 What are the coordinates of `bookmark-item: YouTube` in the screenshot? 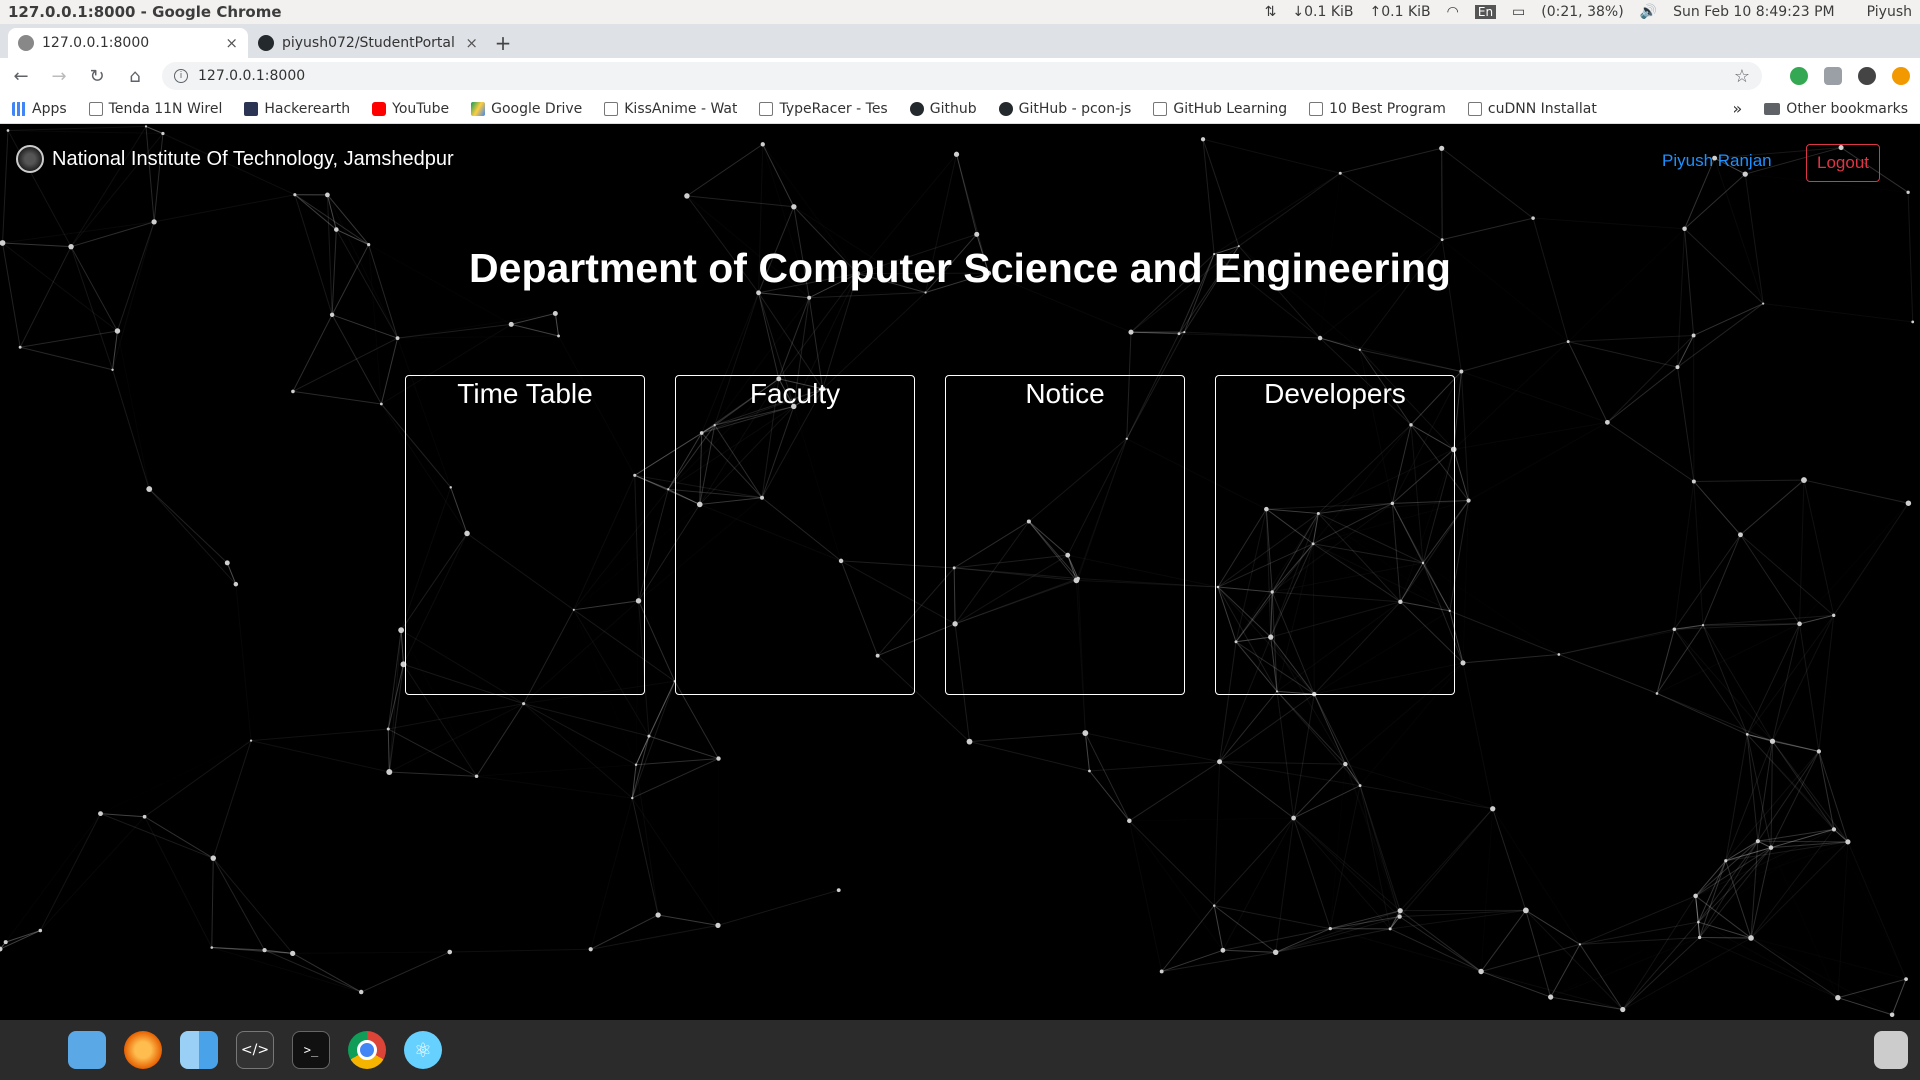 It's located at (410, 109).